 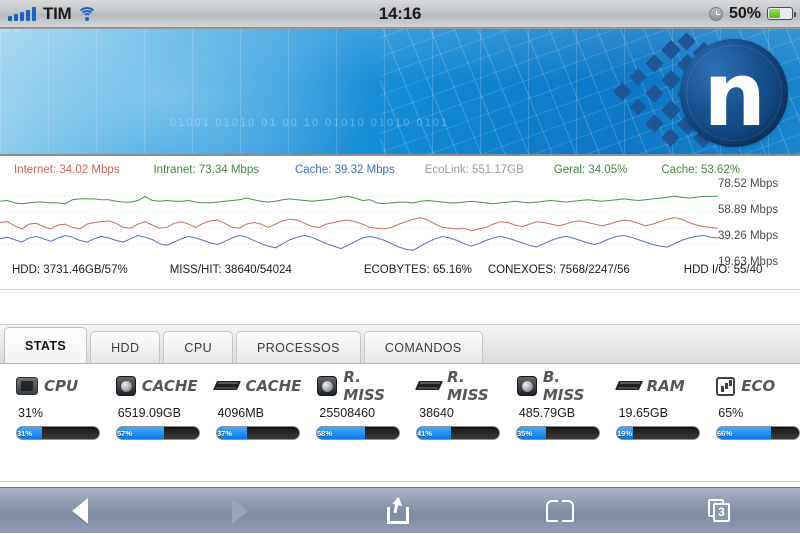 I want to click on back-arrow-icon, so click(x=80, y=510).